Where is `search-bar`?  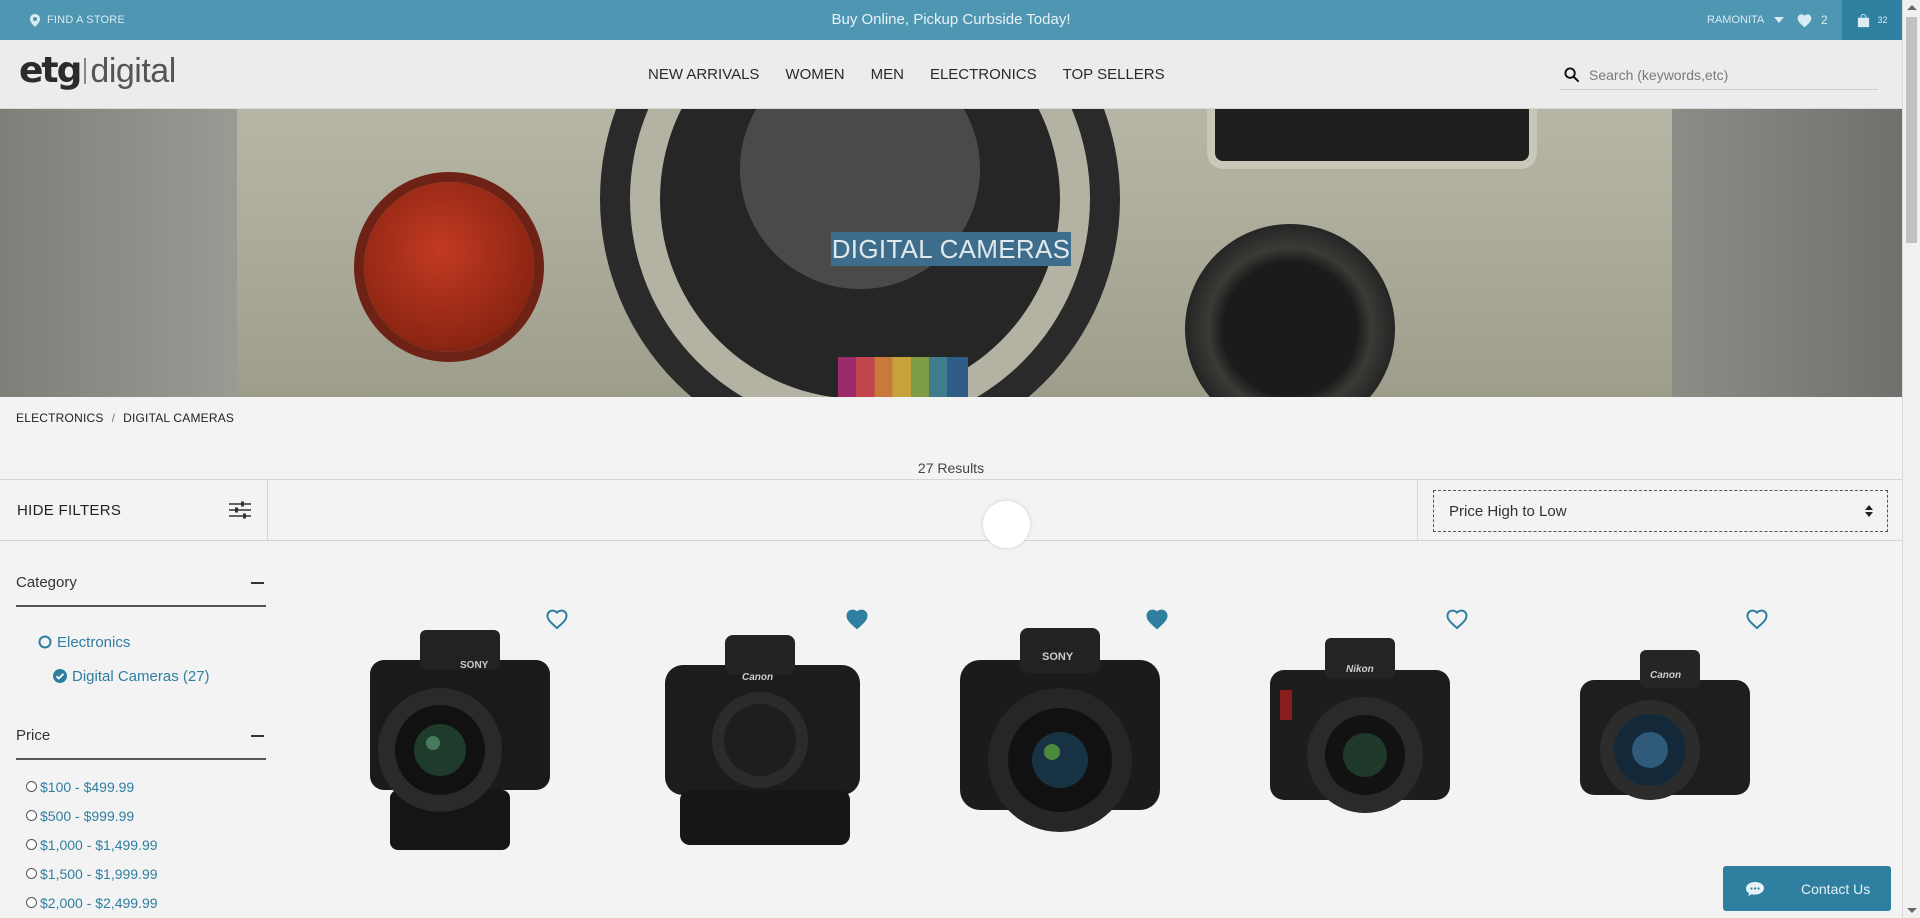 search-bar is located at coordinates (1719, 75).